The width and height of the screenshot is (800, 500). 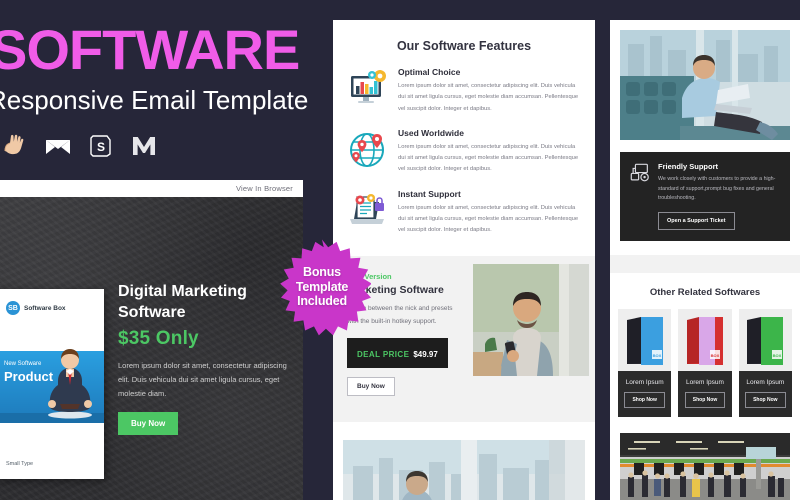 What do you see at coordinates (158, 339) in the screenshot?
I see `hero-price: $35 Only` at bounding box center [158, 339].